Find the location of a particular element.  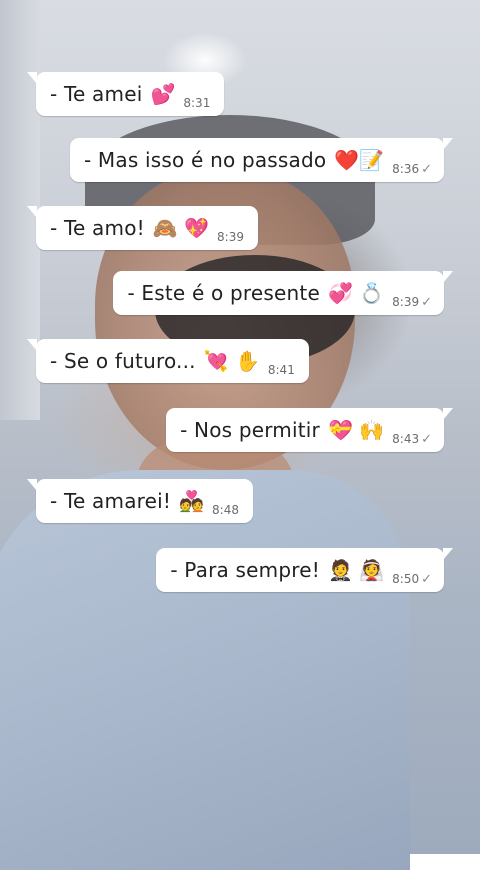

message-bubble: - Este é o presente 💞 💍 8:39 ✓ is located at coordinates (283, 293).